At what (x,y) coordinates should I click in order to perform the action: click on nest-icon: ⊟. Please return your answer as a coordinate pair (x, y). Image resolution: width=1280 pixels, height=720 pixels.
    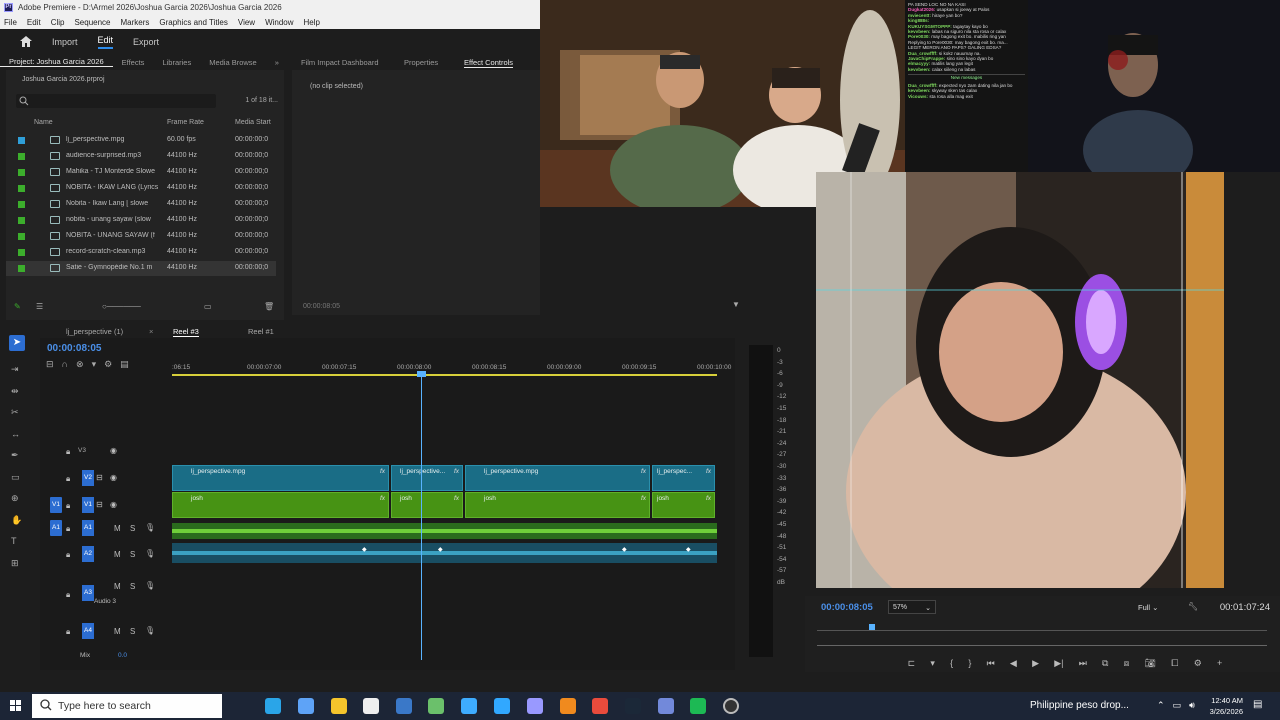
    Looking at the image, I should click on (50, 364).